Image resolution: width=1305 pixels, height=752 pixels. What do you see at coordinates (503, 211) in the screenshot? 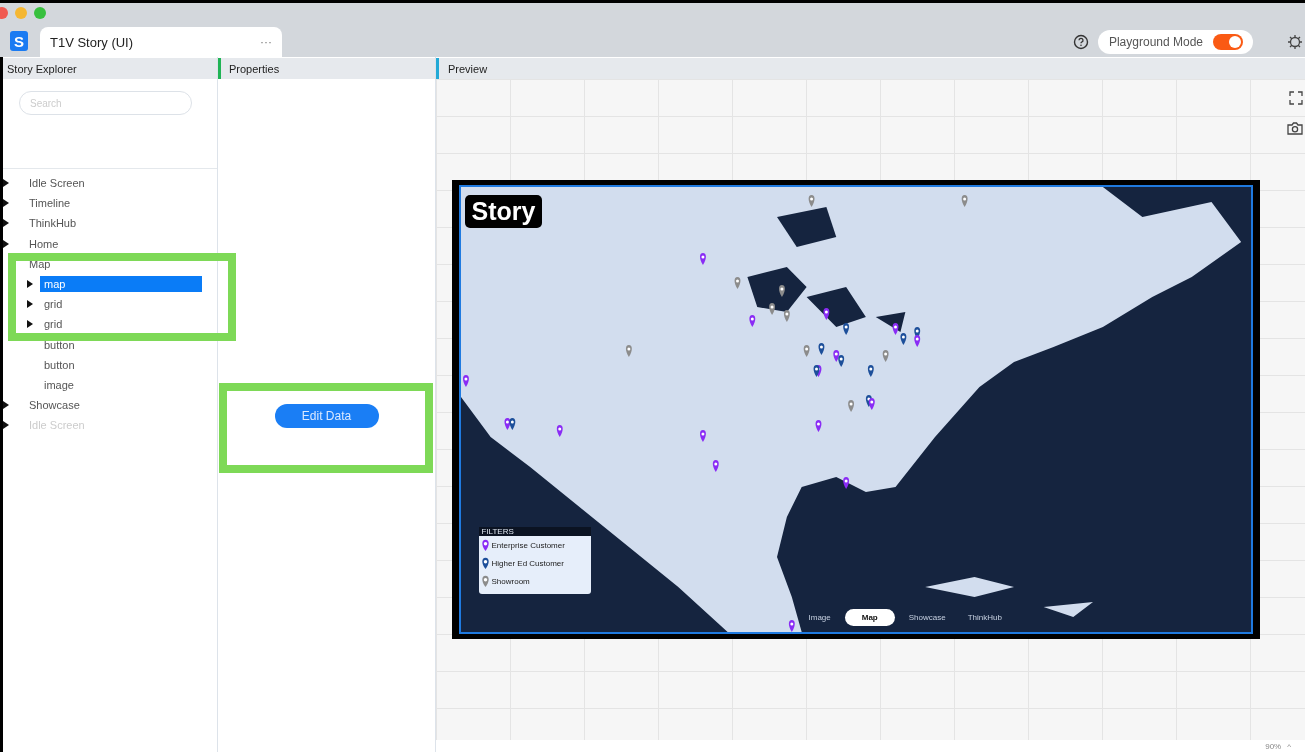
I see `story-logo: Story` at bounding box center [503, 211].